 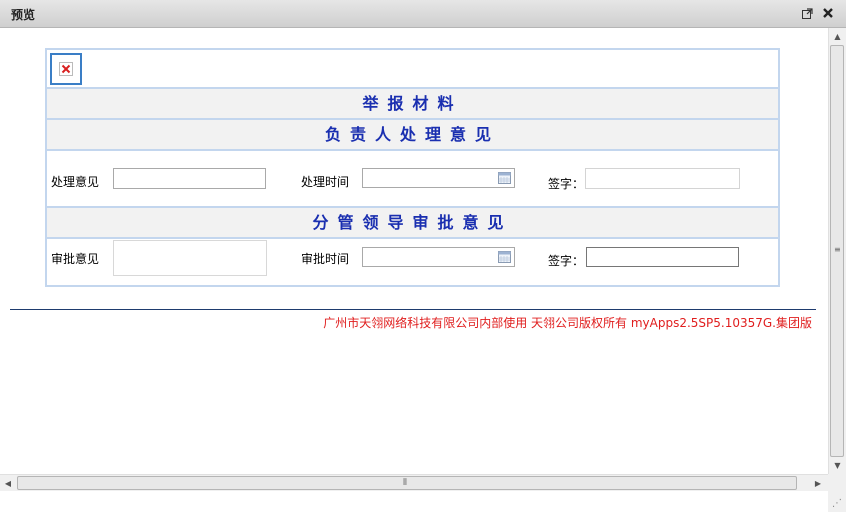 I want to click on resize-grip-icon: ⋰, so click(x=837, y=503).